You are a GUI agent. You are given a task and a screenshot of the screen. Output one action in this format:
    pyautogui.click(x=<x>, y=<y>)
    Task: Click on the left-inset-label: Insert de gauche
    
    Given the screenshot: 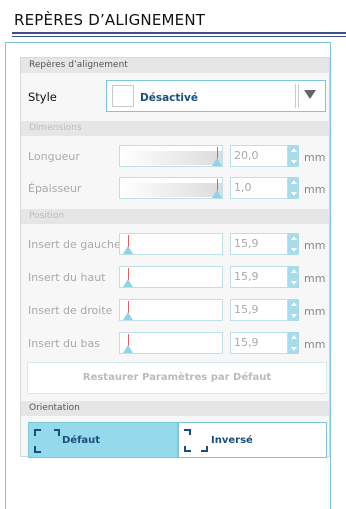 What is the action you would take?
    pyautogui.click(x=74, y=244)
    